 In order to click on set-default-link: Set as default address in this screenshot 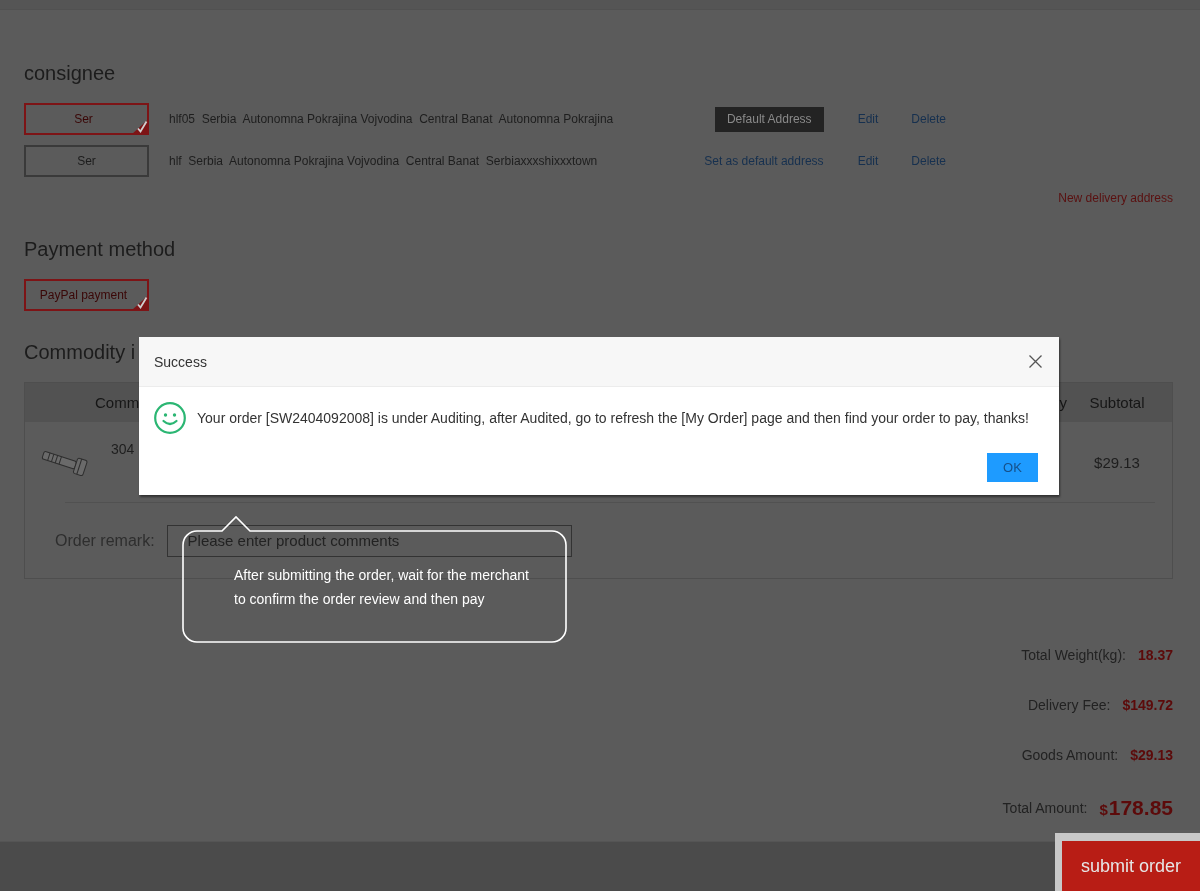, I will do `click(764, 161)`.